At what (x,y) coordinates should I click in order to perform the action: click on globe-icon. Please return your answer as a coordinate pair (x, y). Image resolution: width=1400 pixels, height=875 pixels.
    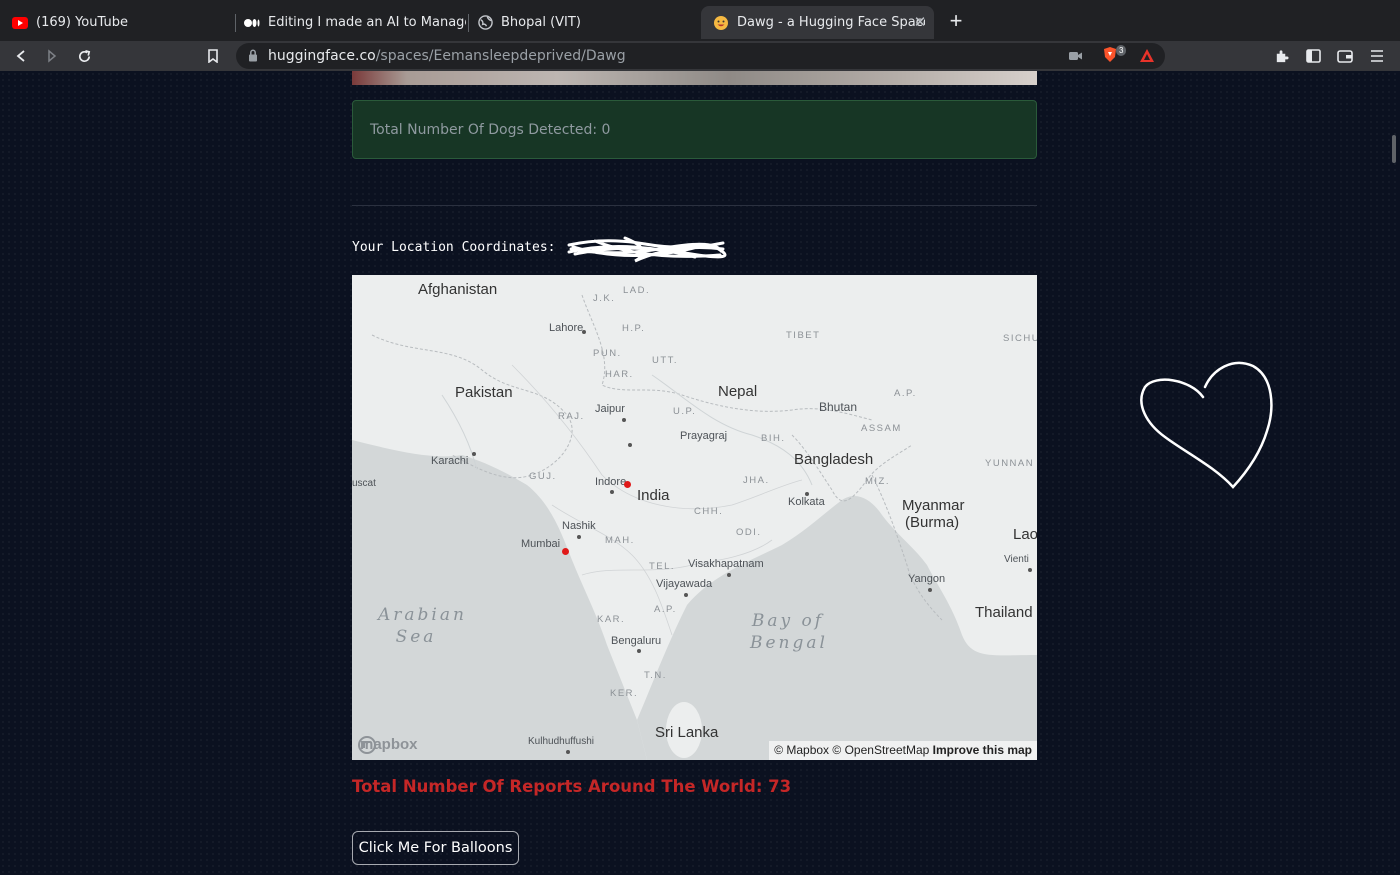
    Looking at the image, I should click on (485, 23).